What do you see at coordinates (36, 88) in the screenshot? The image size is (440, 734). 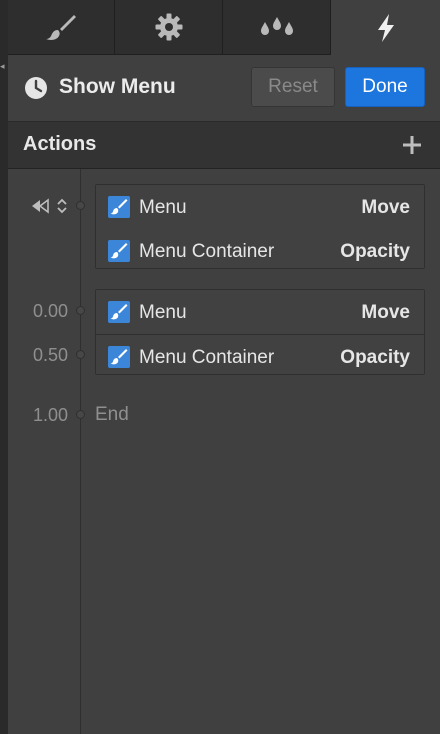 I see `clock-icon` at bounding box center [36, 88].